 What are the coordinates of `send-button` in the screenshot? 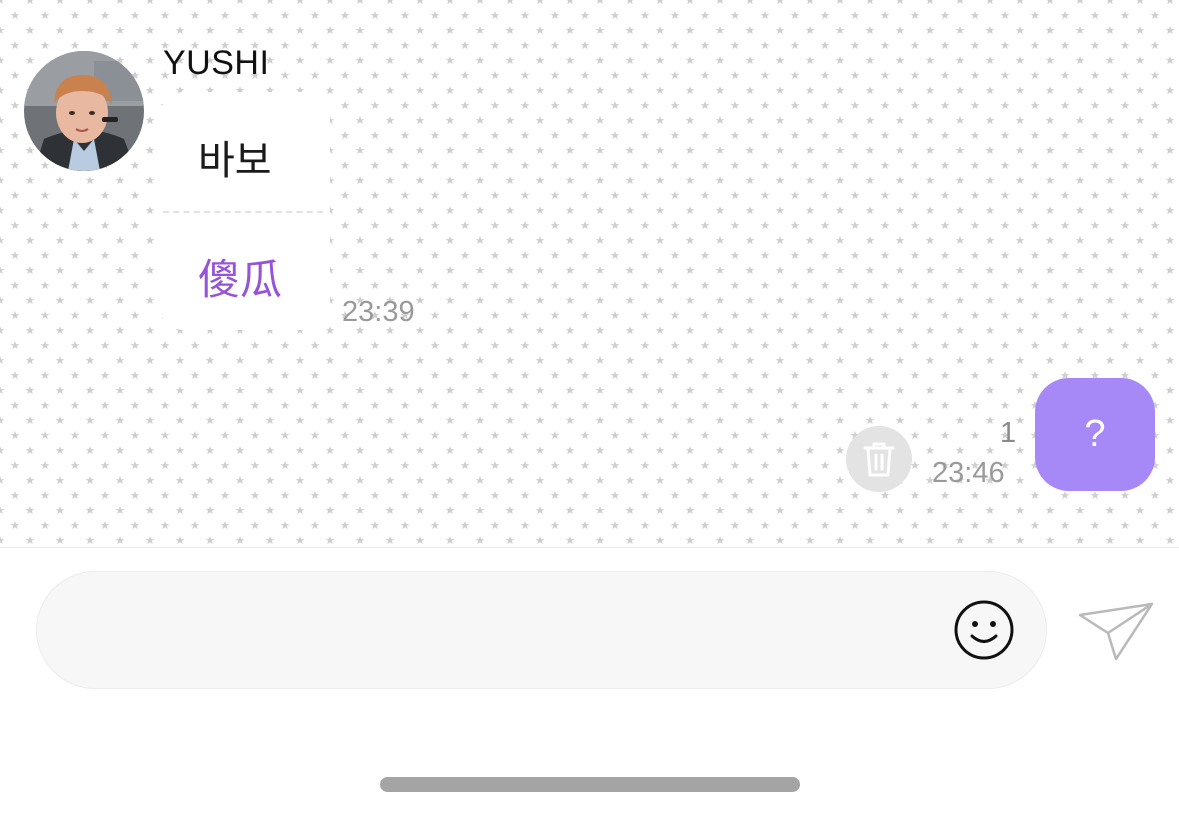 It's located at (1116, 631).